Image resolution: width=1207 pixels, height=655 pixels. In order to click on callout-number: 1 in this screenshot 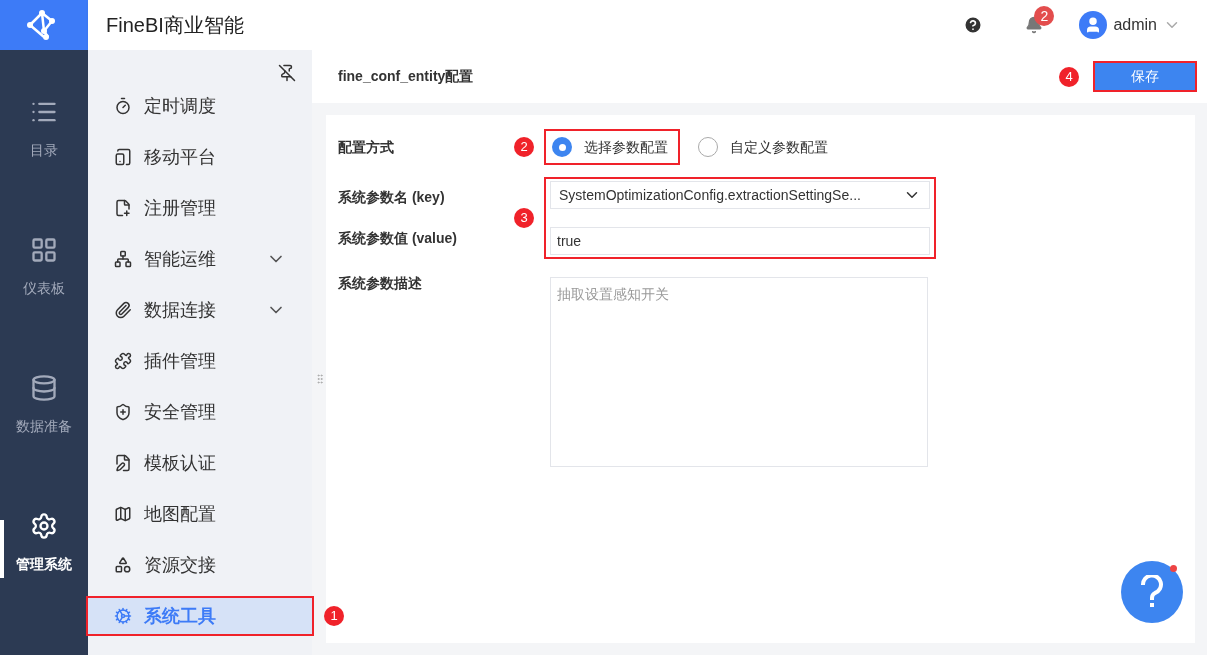, I will do `click(334, 616)`.